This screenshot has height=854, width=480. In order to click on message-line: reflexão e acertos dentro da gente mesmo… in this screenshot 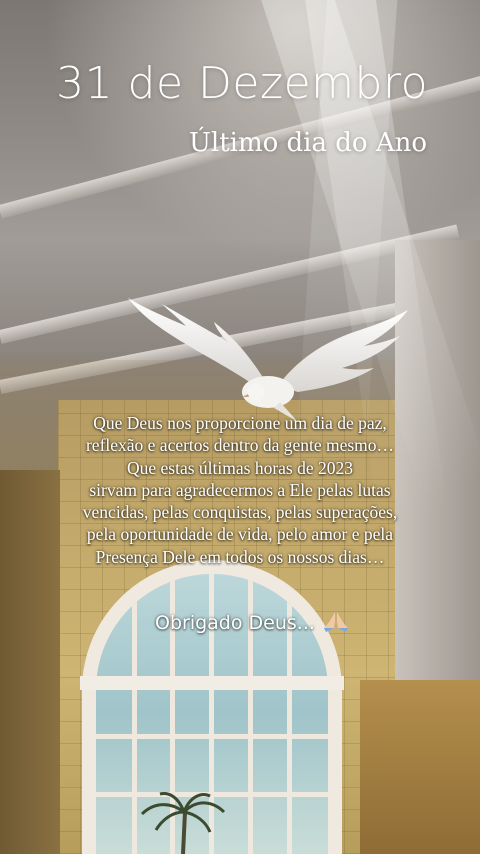, I will do `click(240, 445)`.